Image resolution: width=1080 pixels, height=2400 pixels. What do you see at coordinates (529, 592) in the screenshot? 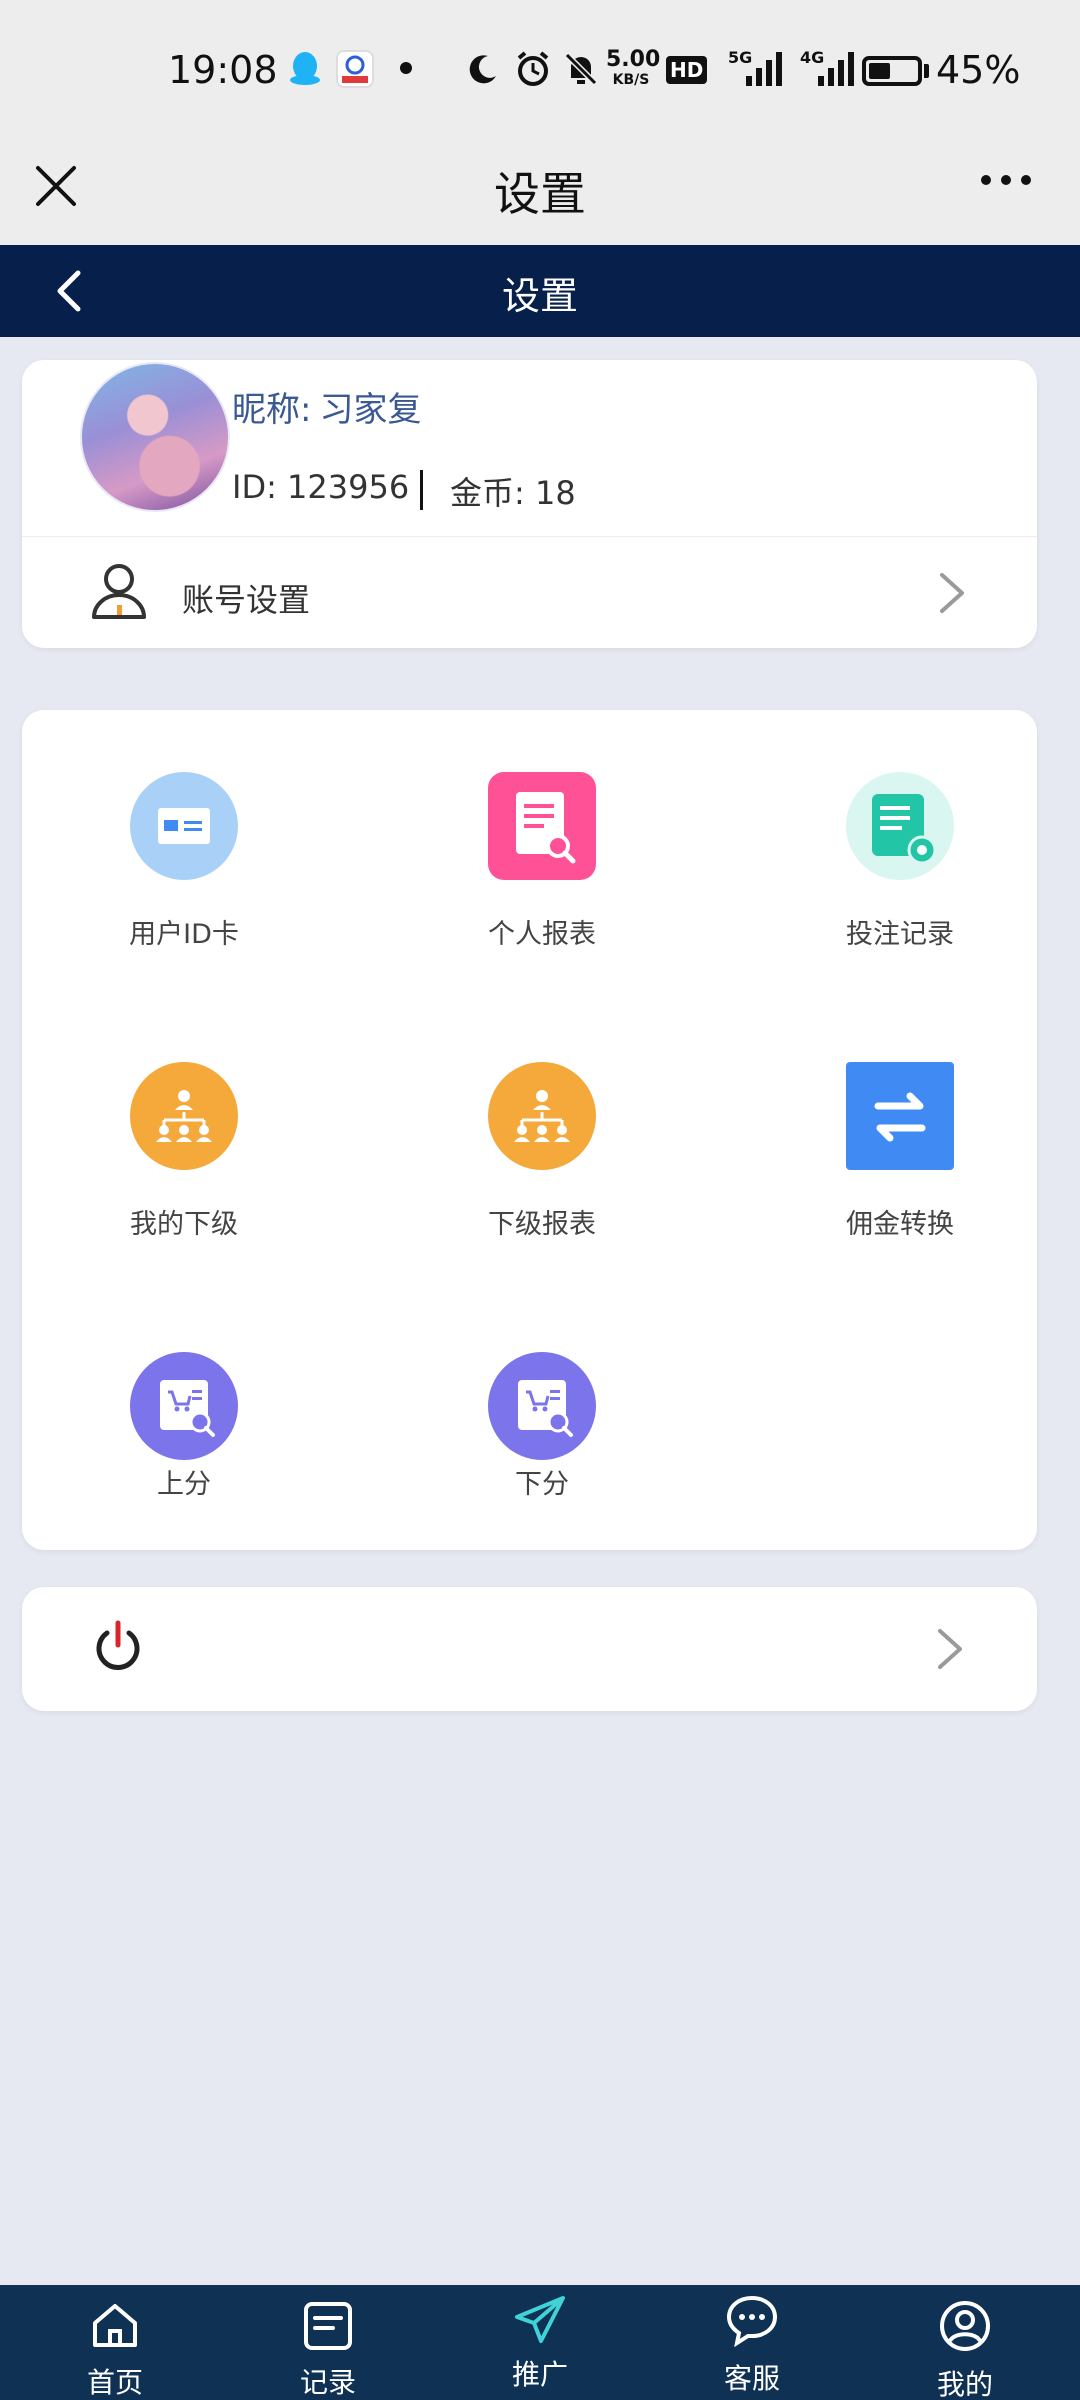
I see `account-settings-row: 账号设置` at bounding box center [529, 592].